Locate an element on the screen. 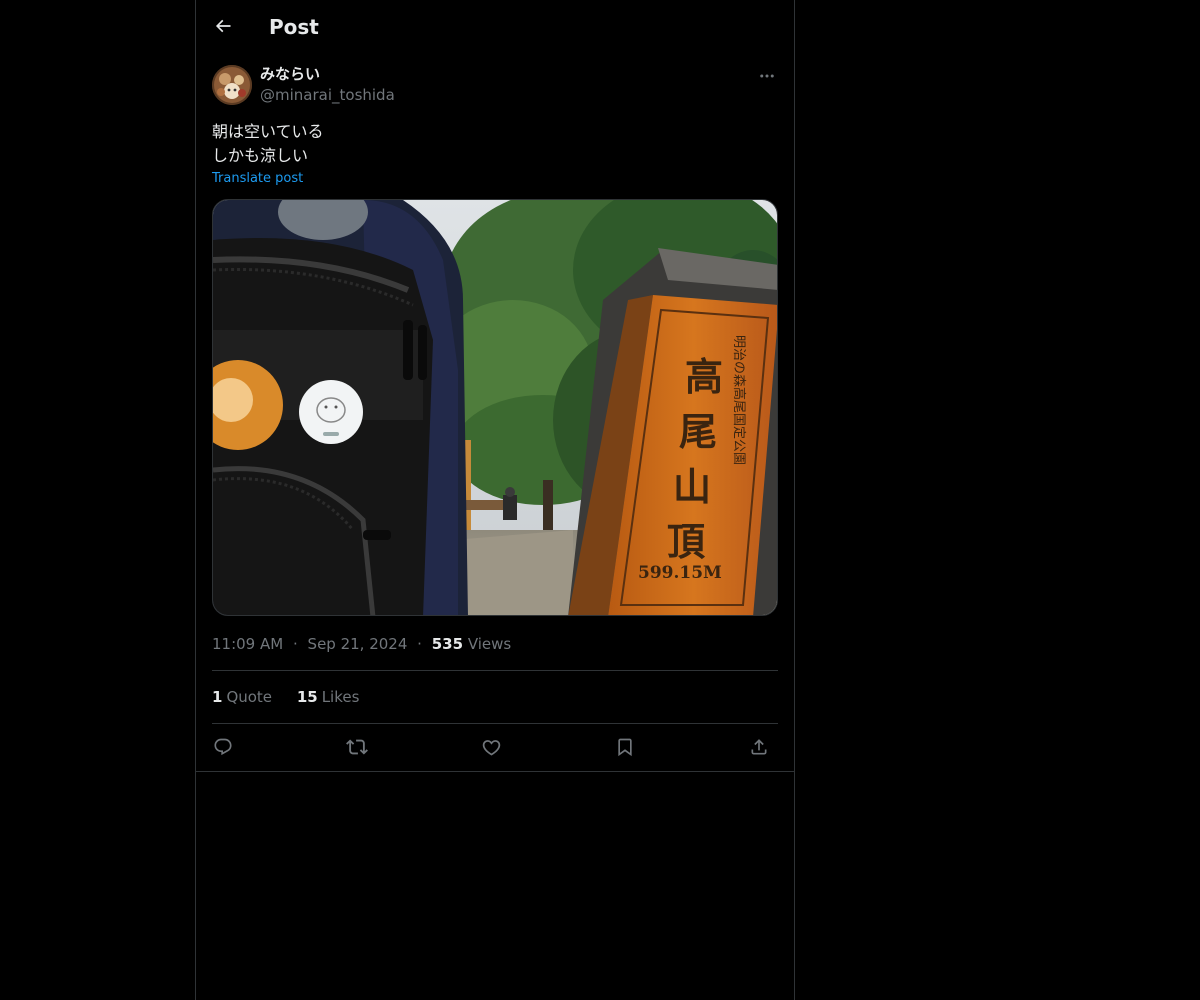 The image size is (1200, 1000). author-display-name: みならい is located at coordinates (290, 74).